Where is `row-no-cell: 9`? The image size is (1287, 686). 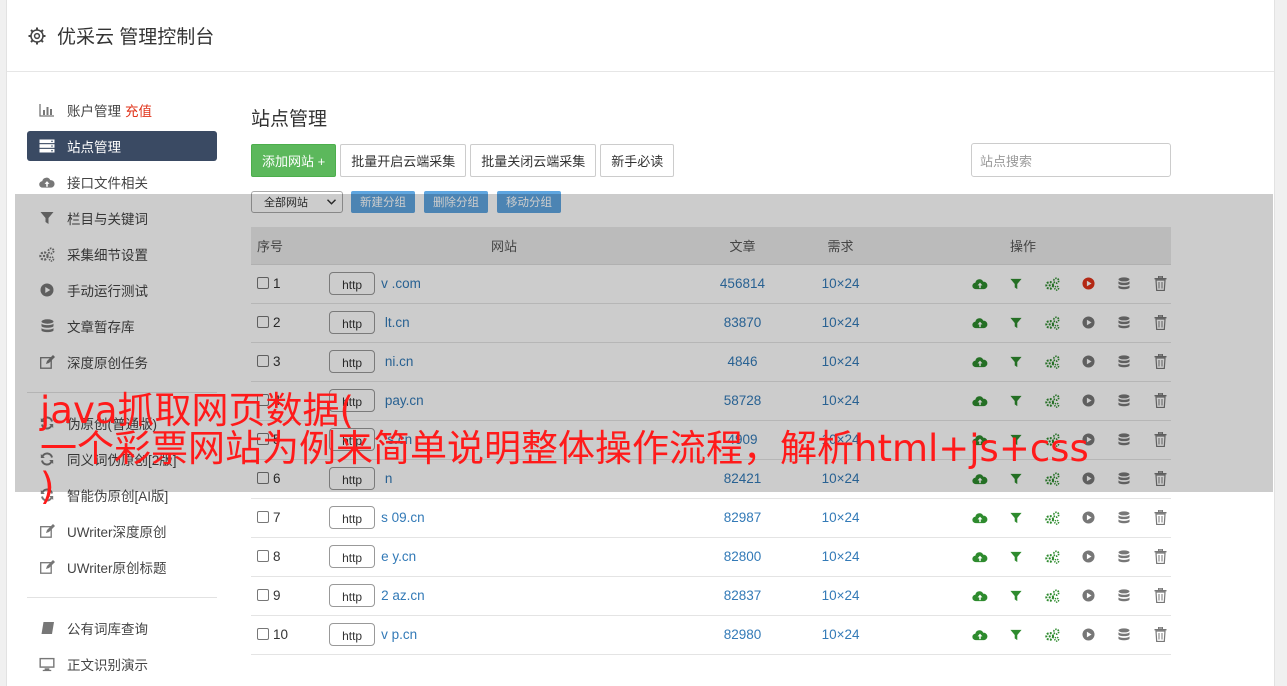
row-no-cell: 9 is located at coordinates (290, 596).